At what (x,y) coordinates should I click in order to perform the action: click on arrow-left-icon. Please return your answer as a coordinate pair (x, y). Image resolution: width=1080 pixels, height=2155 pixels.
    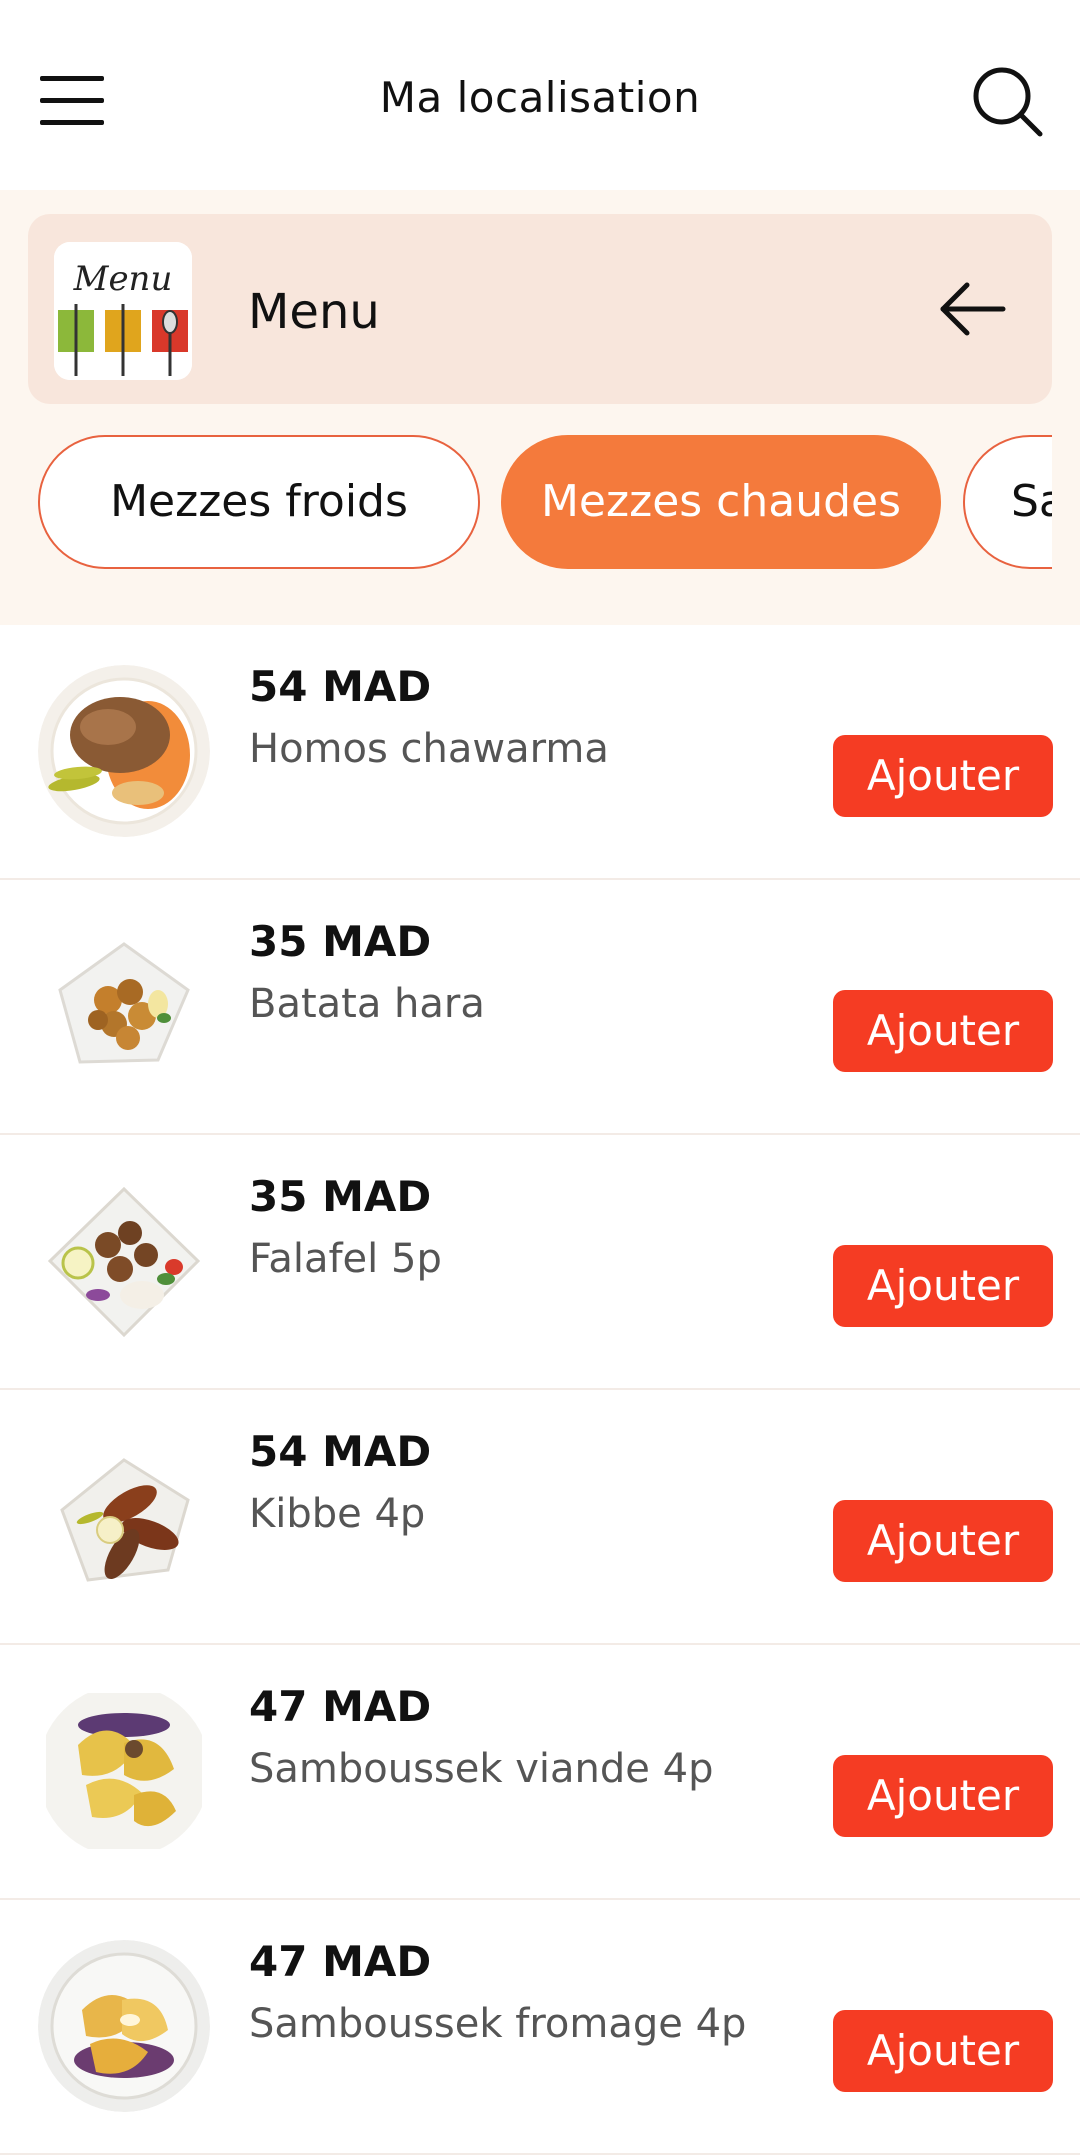
    Looking at the image, I should click on (973, 309).